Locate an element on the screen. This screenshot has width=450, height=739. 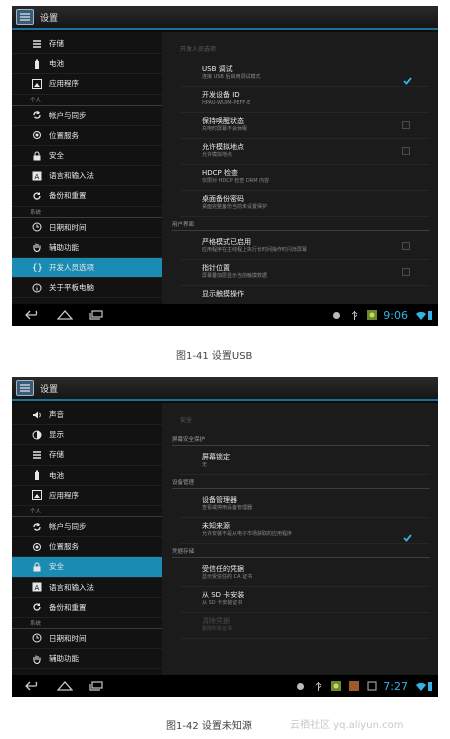
sound-icon is located at coordinates (37, 415).